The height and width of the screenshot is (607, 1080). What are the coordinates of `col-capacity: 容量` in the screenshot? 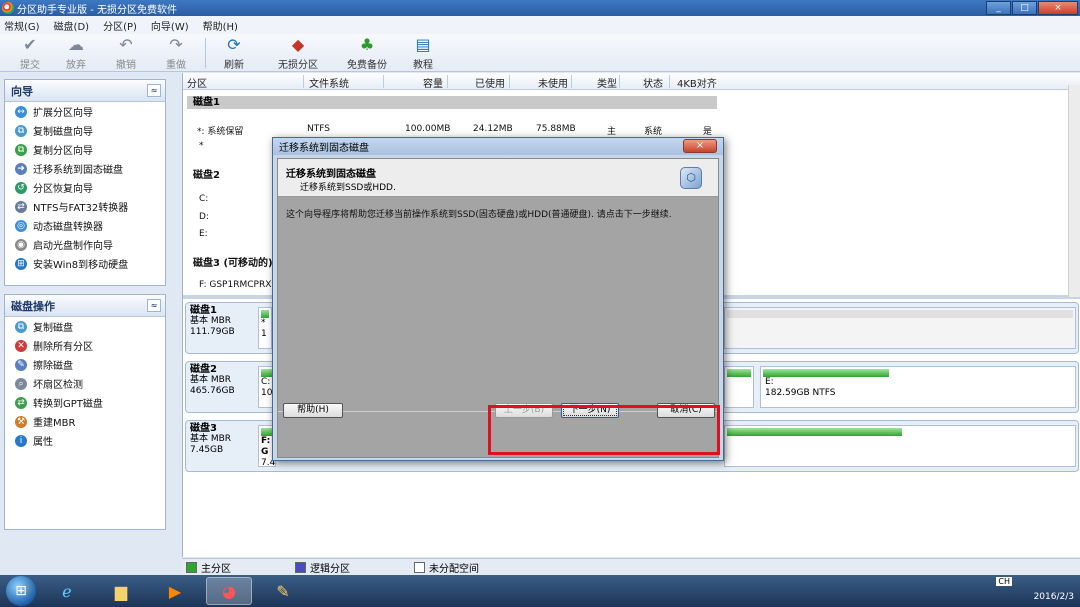 It's located at (433, 82).